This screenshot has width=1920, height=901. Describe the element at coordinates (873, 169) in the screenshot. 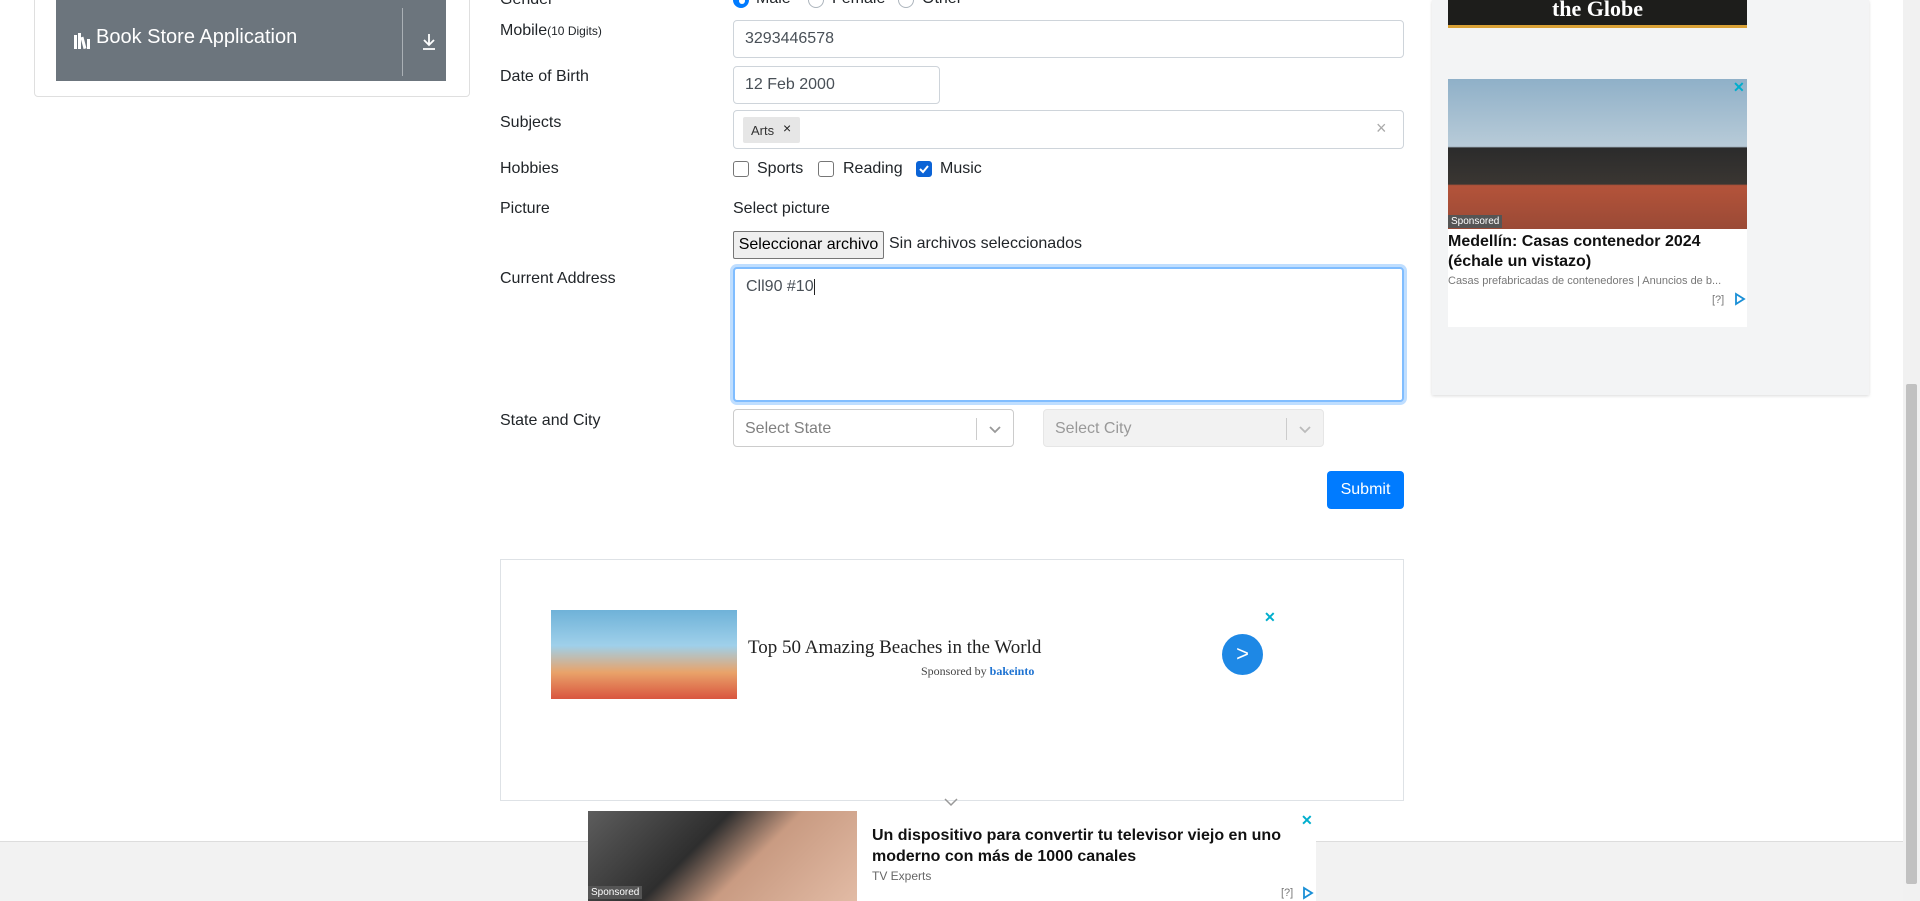

I see `hobby-reading-label: Reading` at that location.